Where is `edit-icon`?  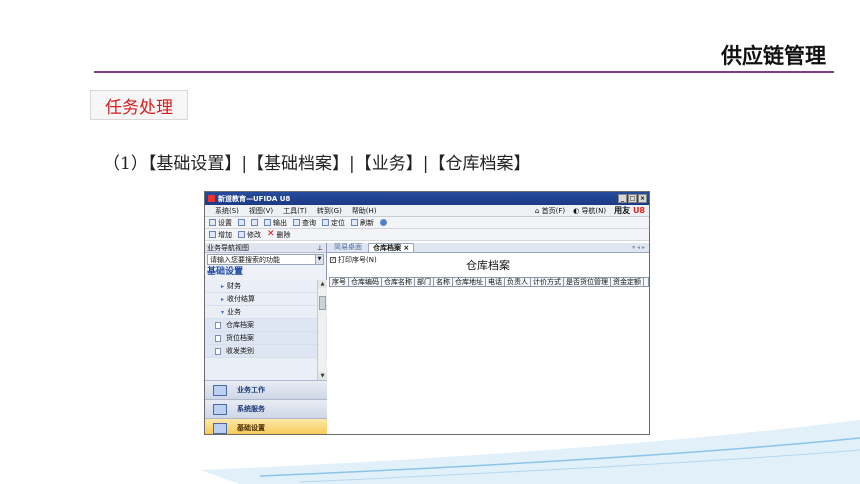
edit-icon is located at coordinates (241, 234).